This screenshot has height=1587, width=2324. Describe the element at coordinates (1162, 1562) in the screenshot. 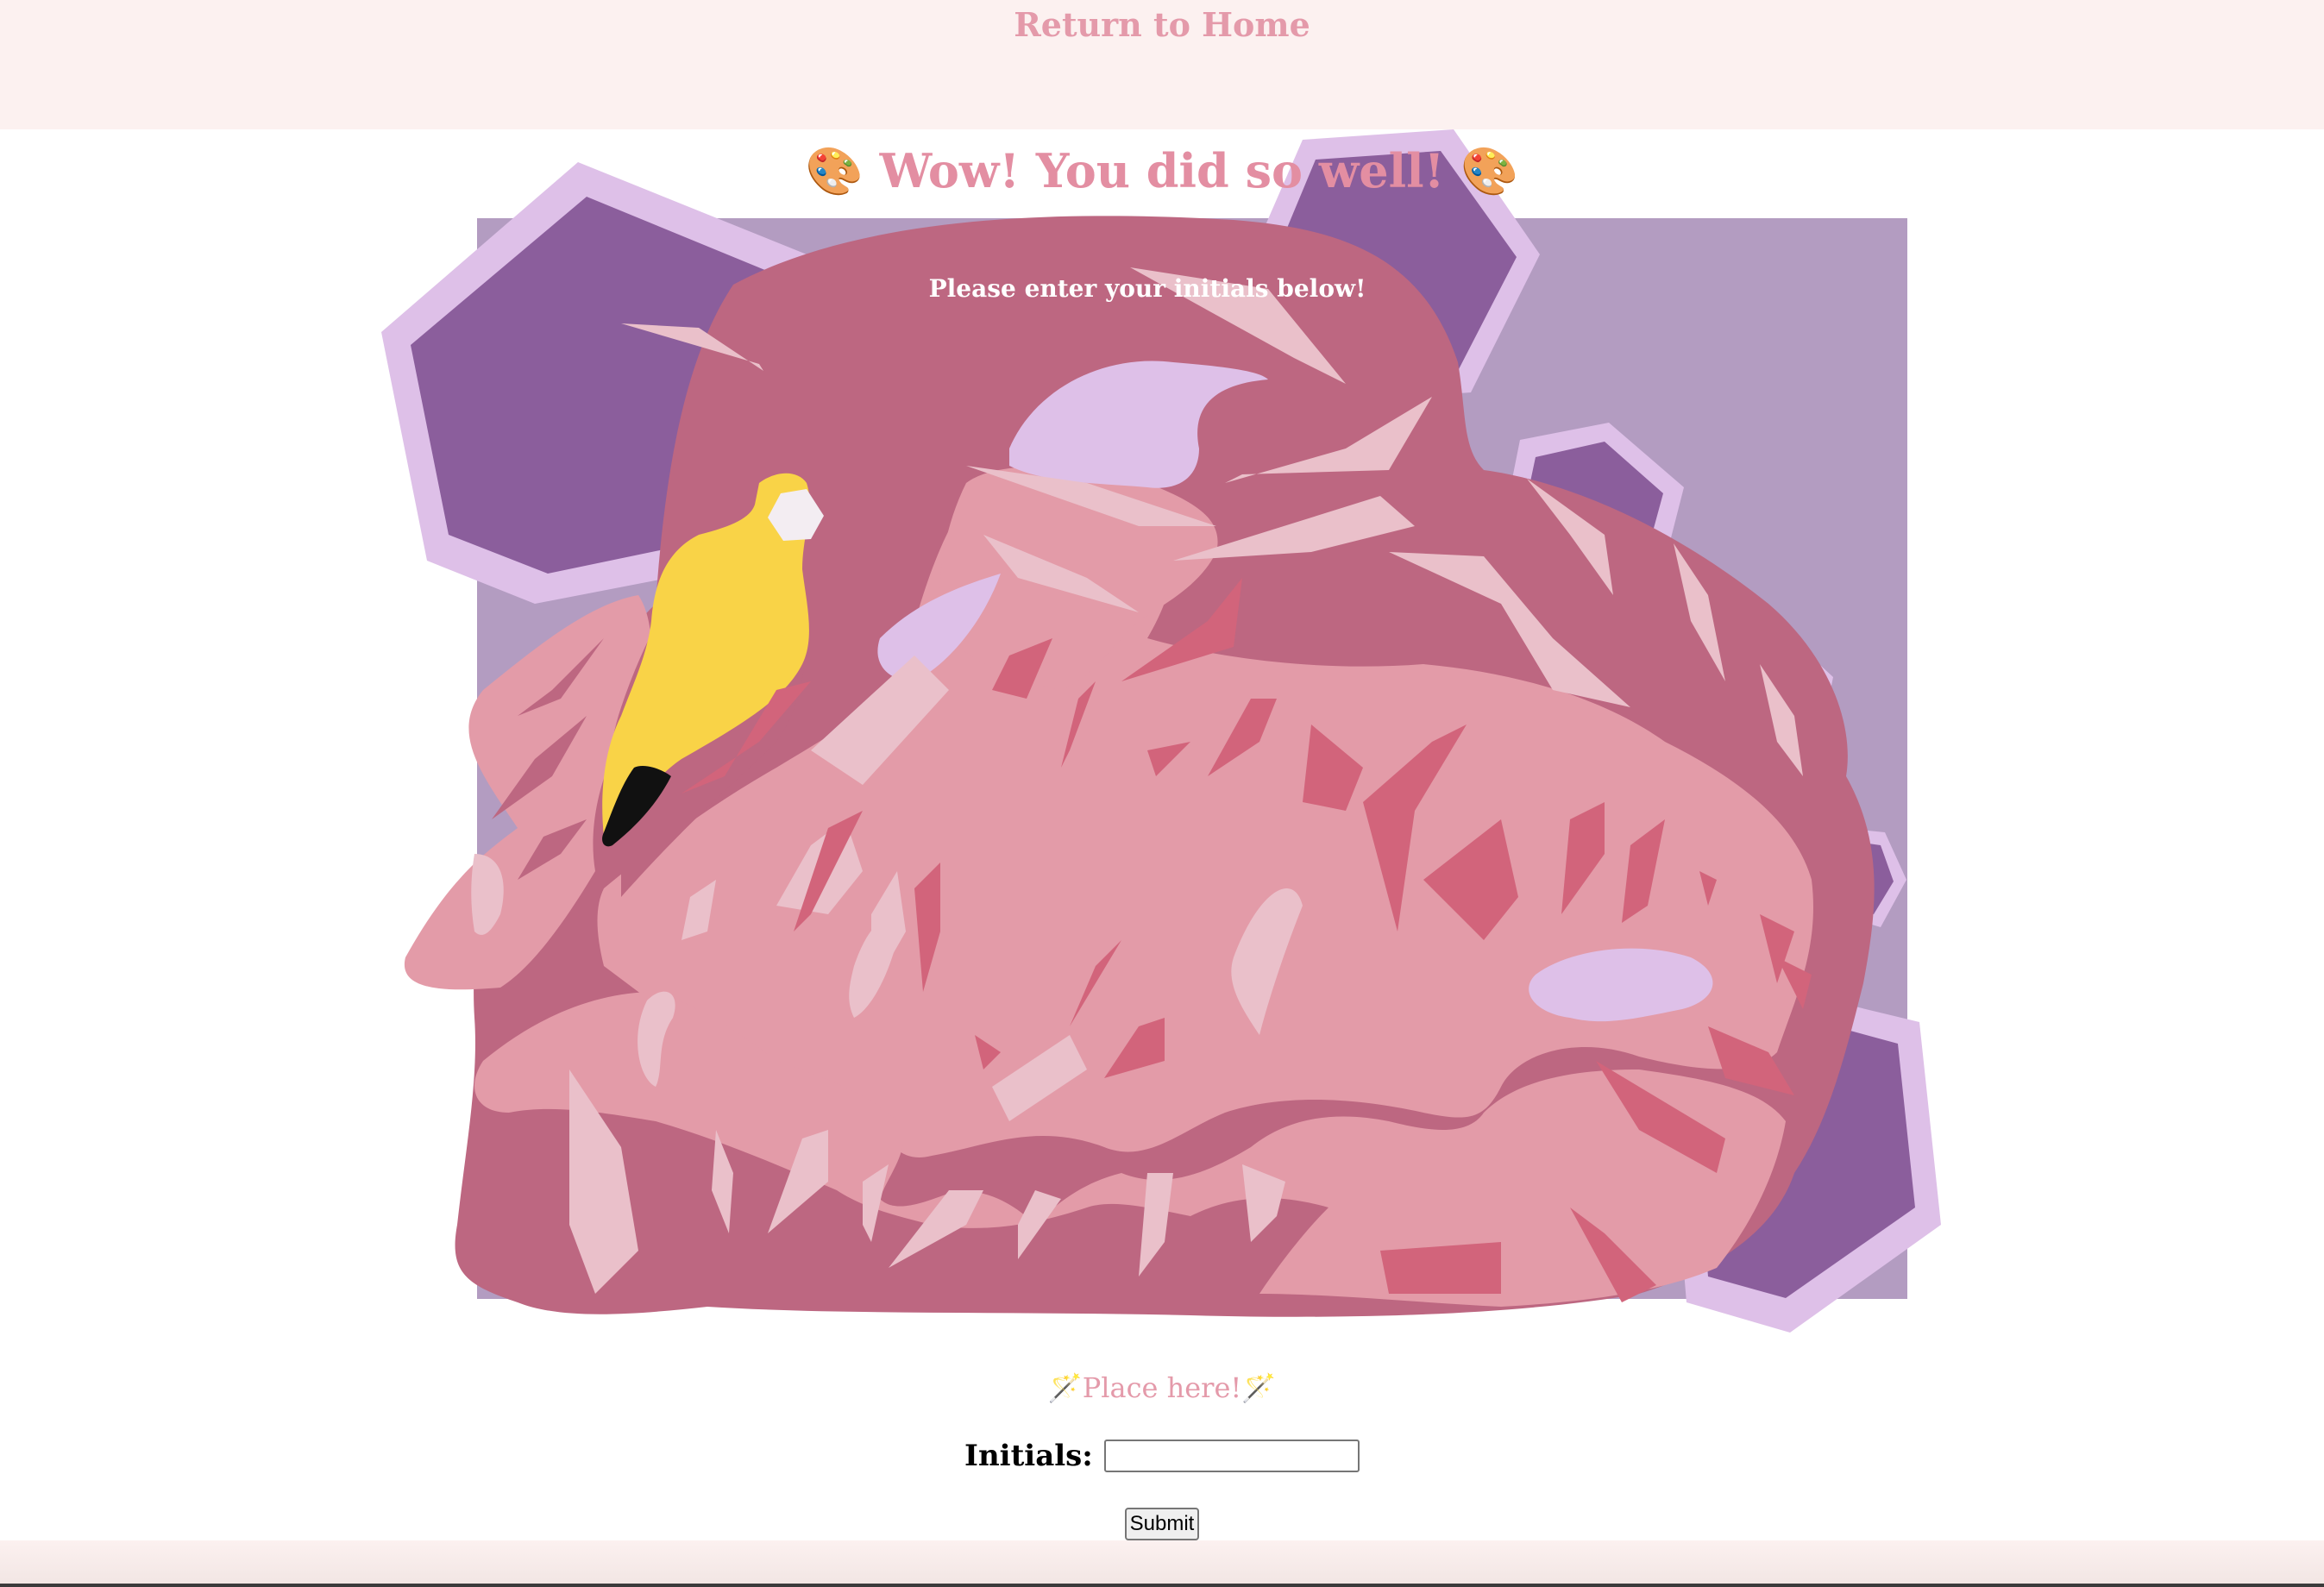

I see `footer-bar` at that location.